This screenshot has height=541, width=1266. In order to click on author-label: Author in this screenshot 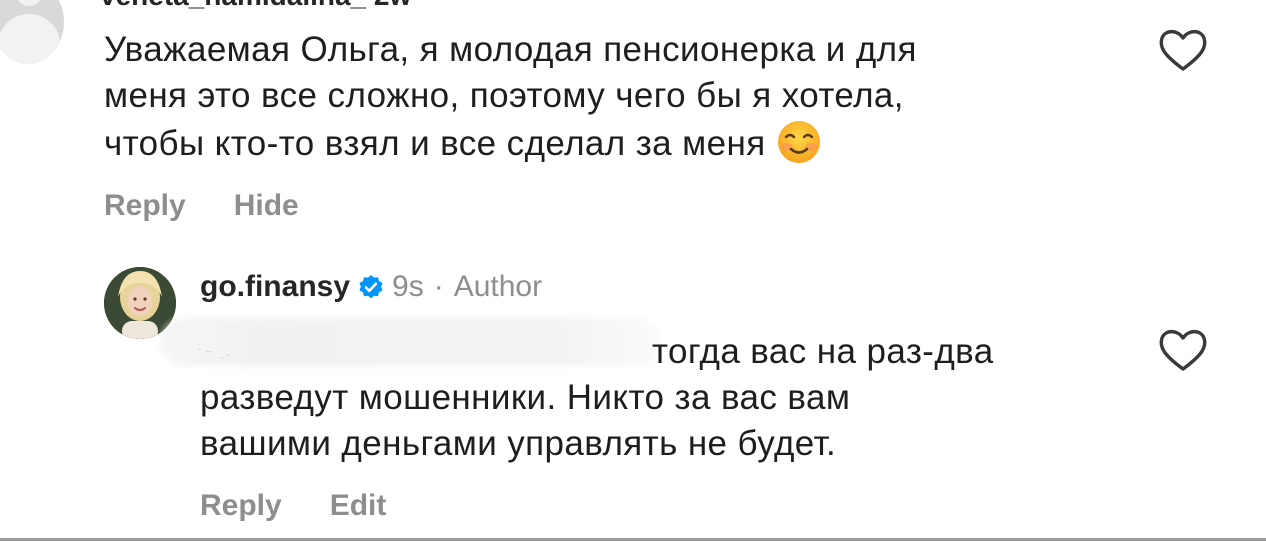, I will do `click(498, 286)`.